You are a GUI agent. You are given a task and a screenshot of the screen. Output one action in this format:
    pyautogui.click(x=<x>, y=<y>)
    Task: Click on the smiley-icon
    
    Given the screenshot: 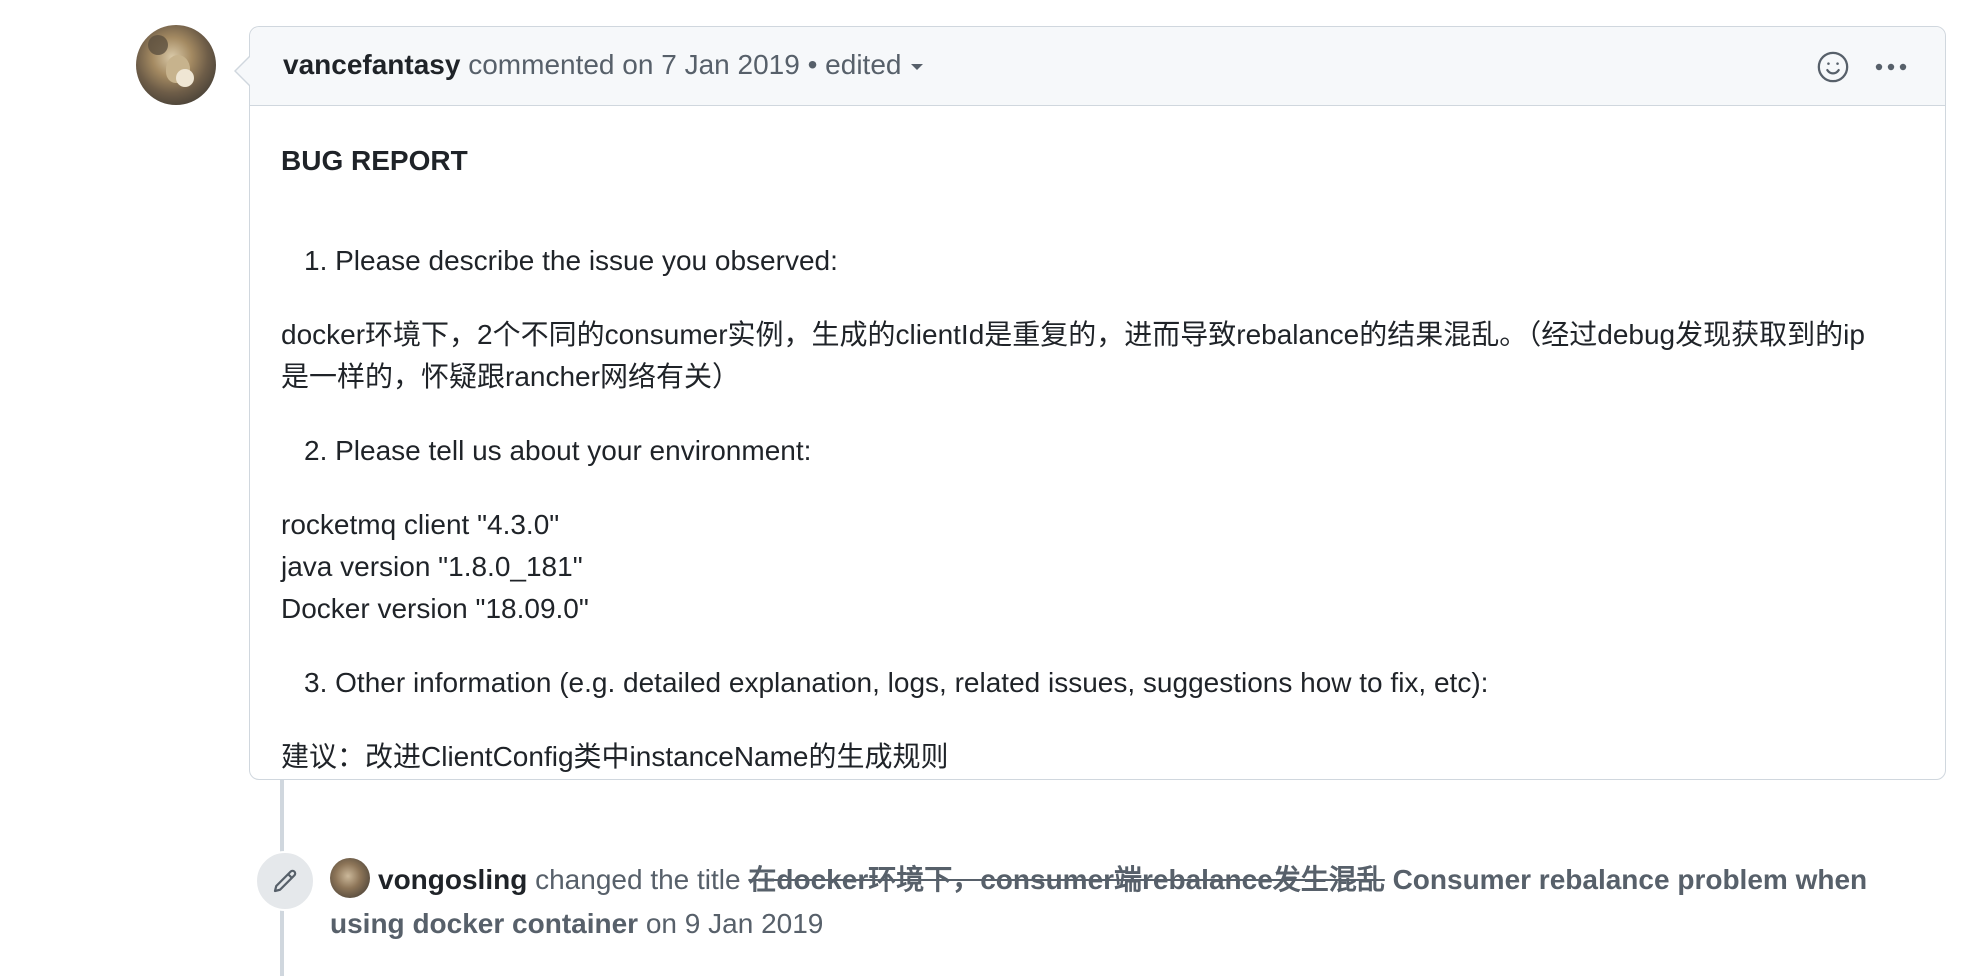 What is the action you would take?
    pyautogui.click(x=1833, y=67)
    